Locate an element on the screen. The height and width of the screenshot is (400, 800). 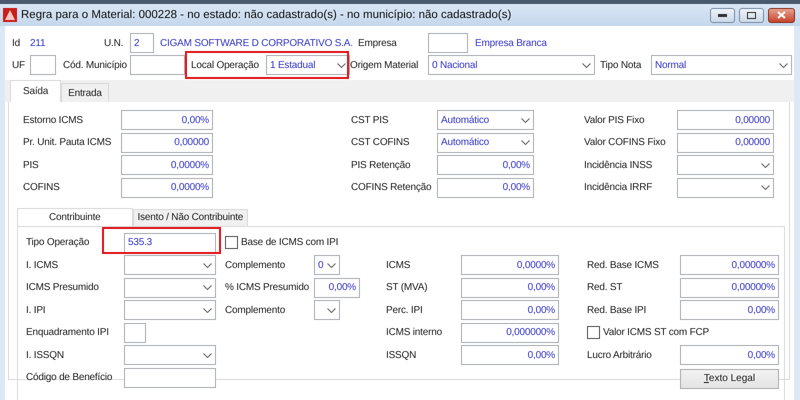
dropdown: 0 is located at coordinates (327, 265).